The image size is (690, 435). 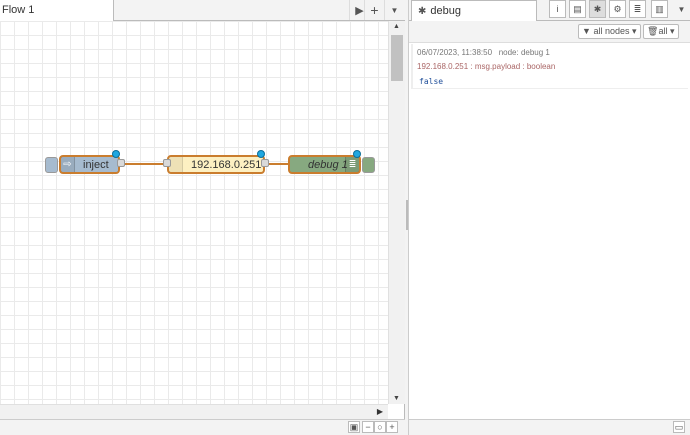 What do you see at coordinates (549, 427) in the screenshot?
I see `sidebar-footer: ▭` at bounding box center [549, 427].